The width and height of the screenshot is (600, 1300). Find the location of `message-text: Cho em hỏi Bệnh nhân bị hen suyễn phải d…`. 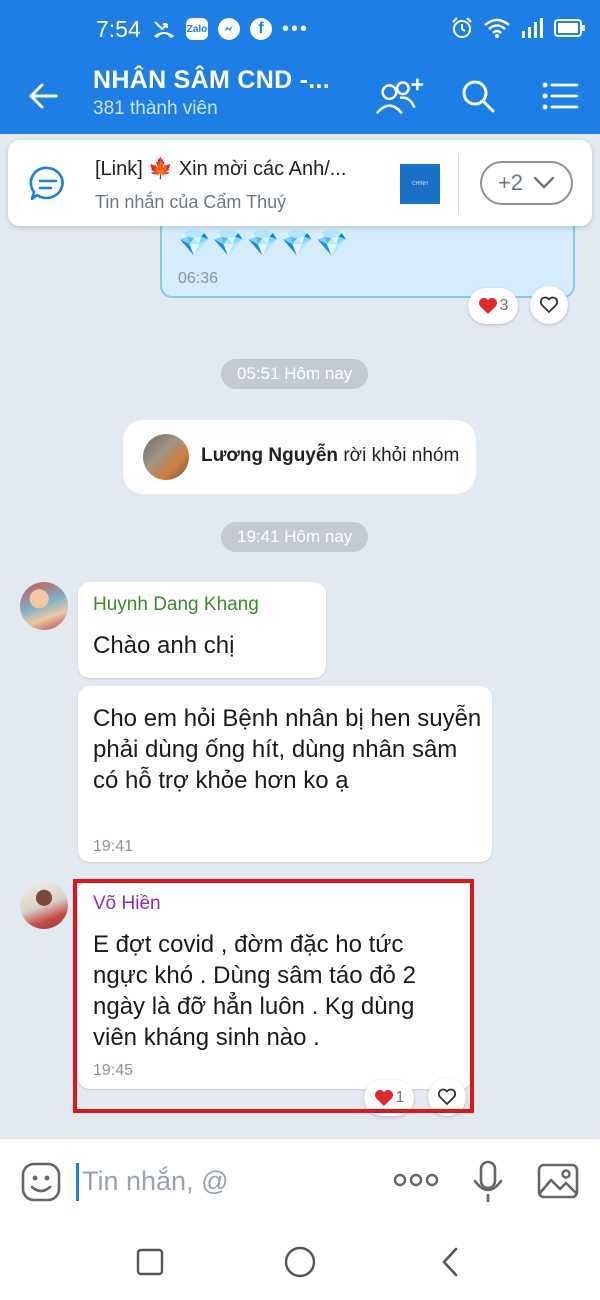

message-text: Cho em hỏi Bệnh nhân bị hen suyễn phải d… is located at coordinates (287, 749).